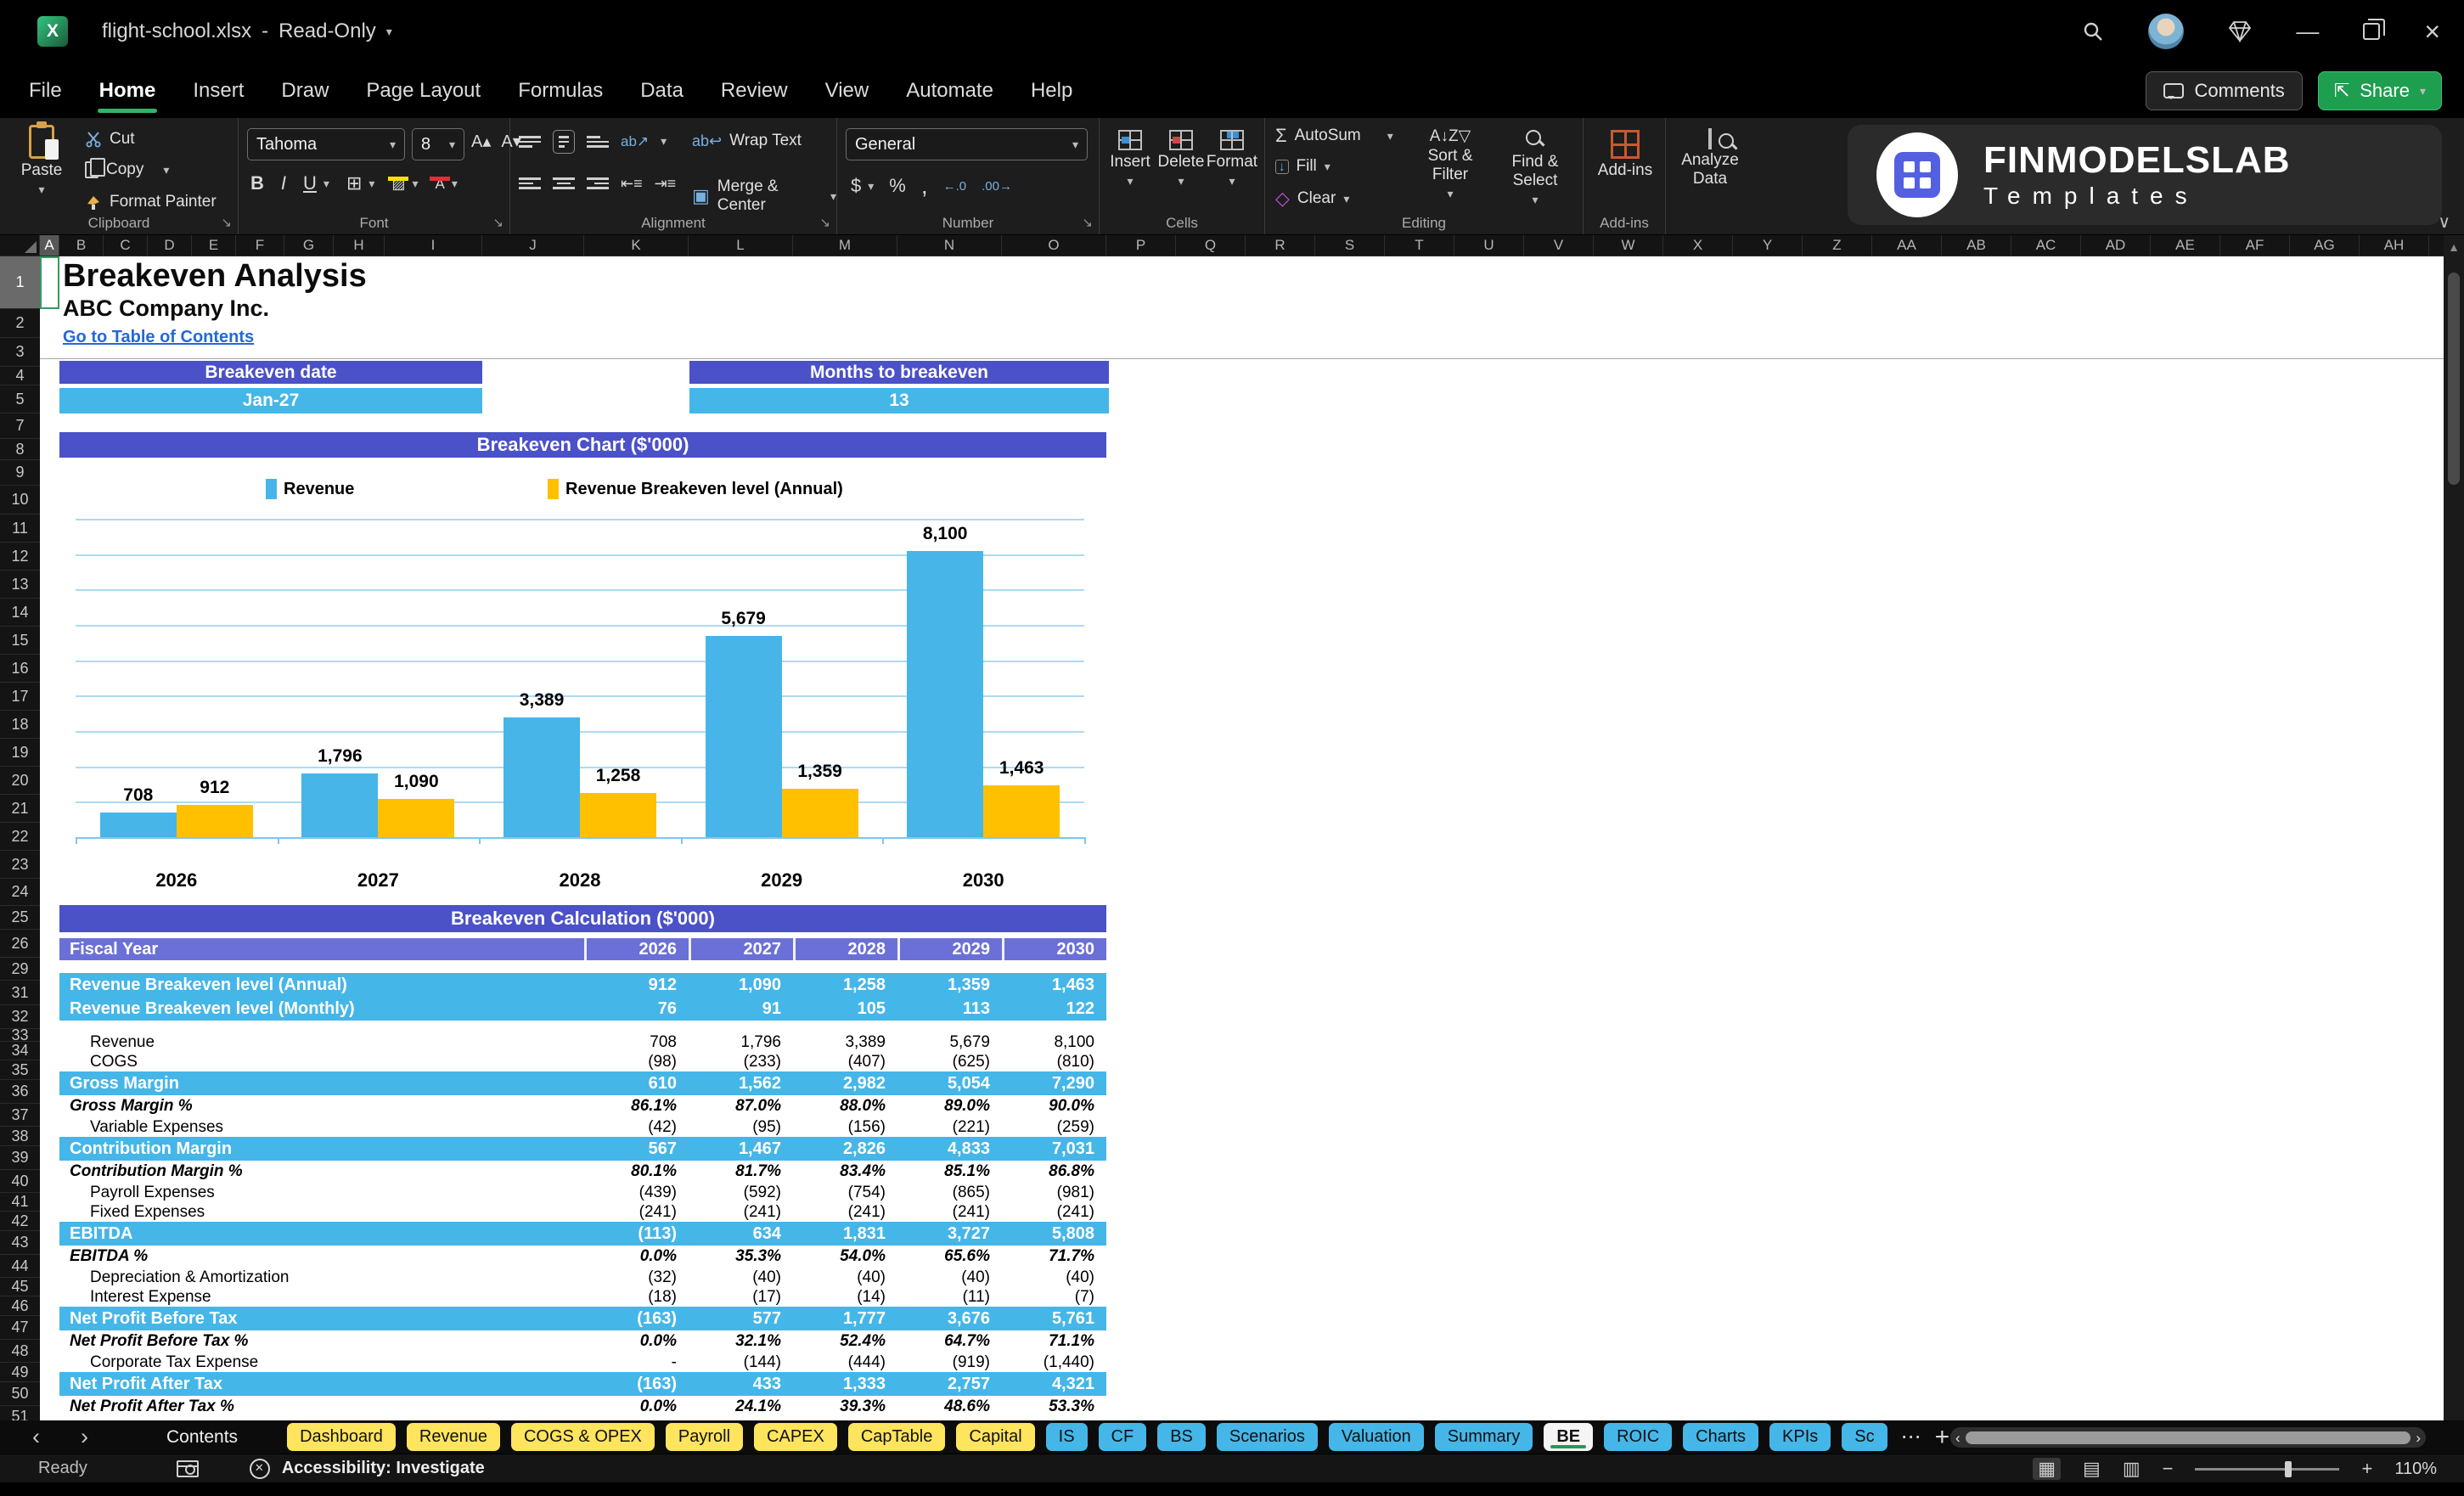 This screenshot has width=2464, height=1496. Describe the element at coordinates (1489, 245) in the screenshot. I see `column-header-U: U` at that location.